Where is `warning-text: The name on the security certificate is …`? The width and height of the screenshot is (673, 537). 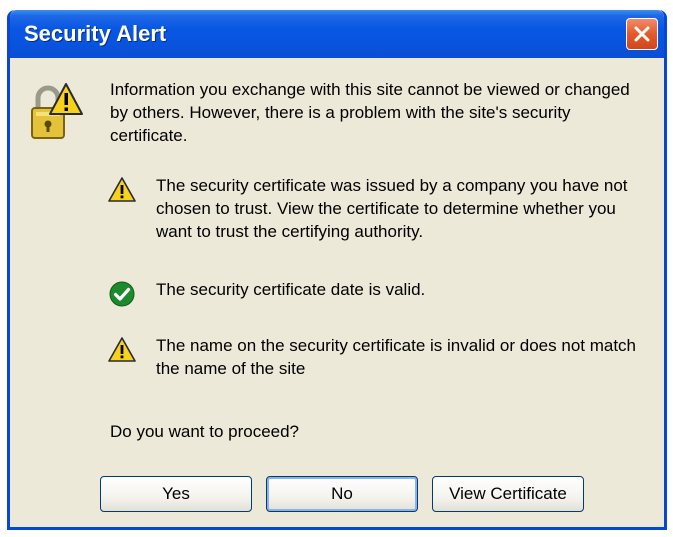
warning-text: The name on the security certificate is … is located at coordinates (396, 357).